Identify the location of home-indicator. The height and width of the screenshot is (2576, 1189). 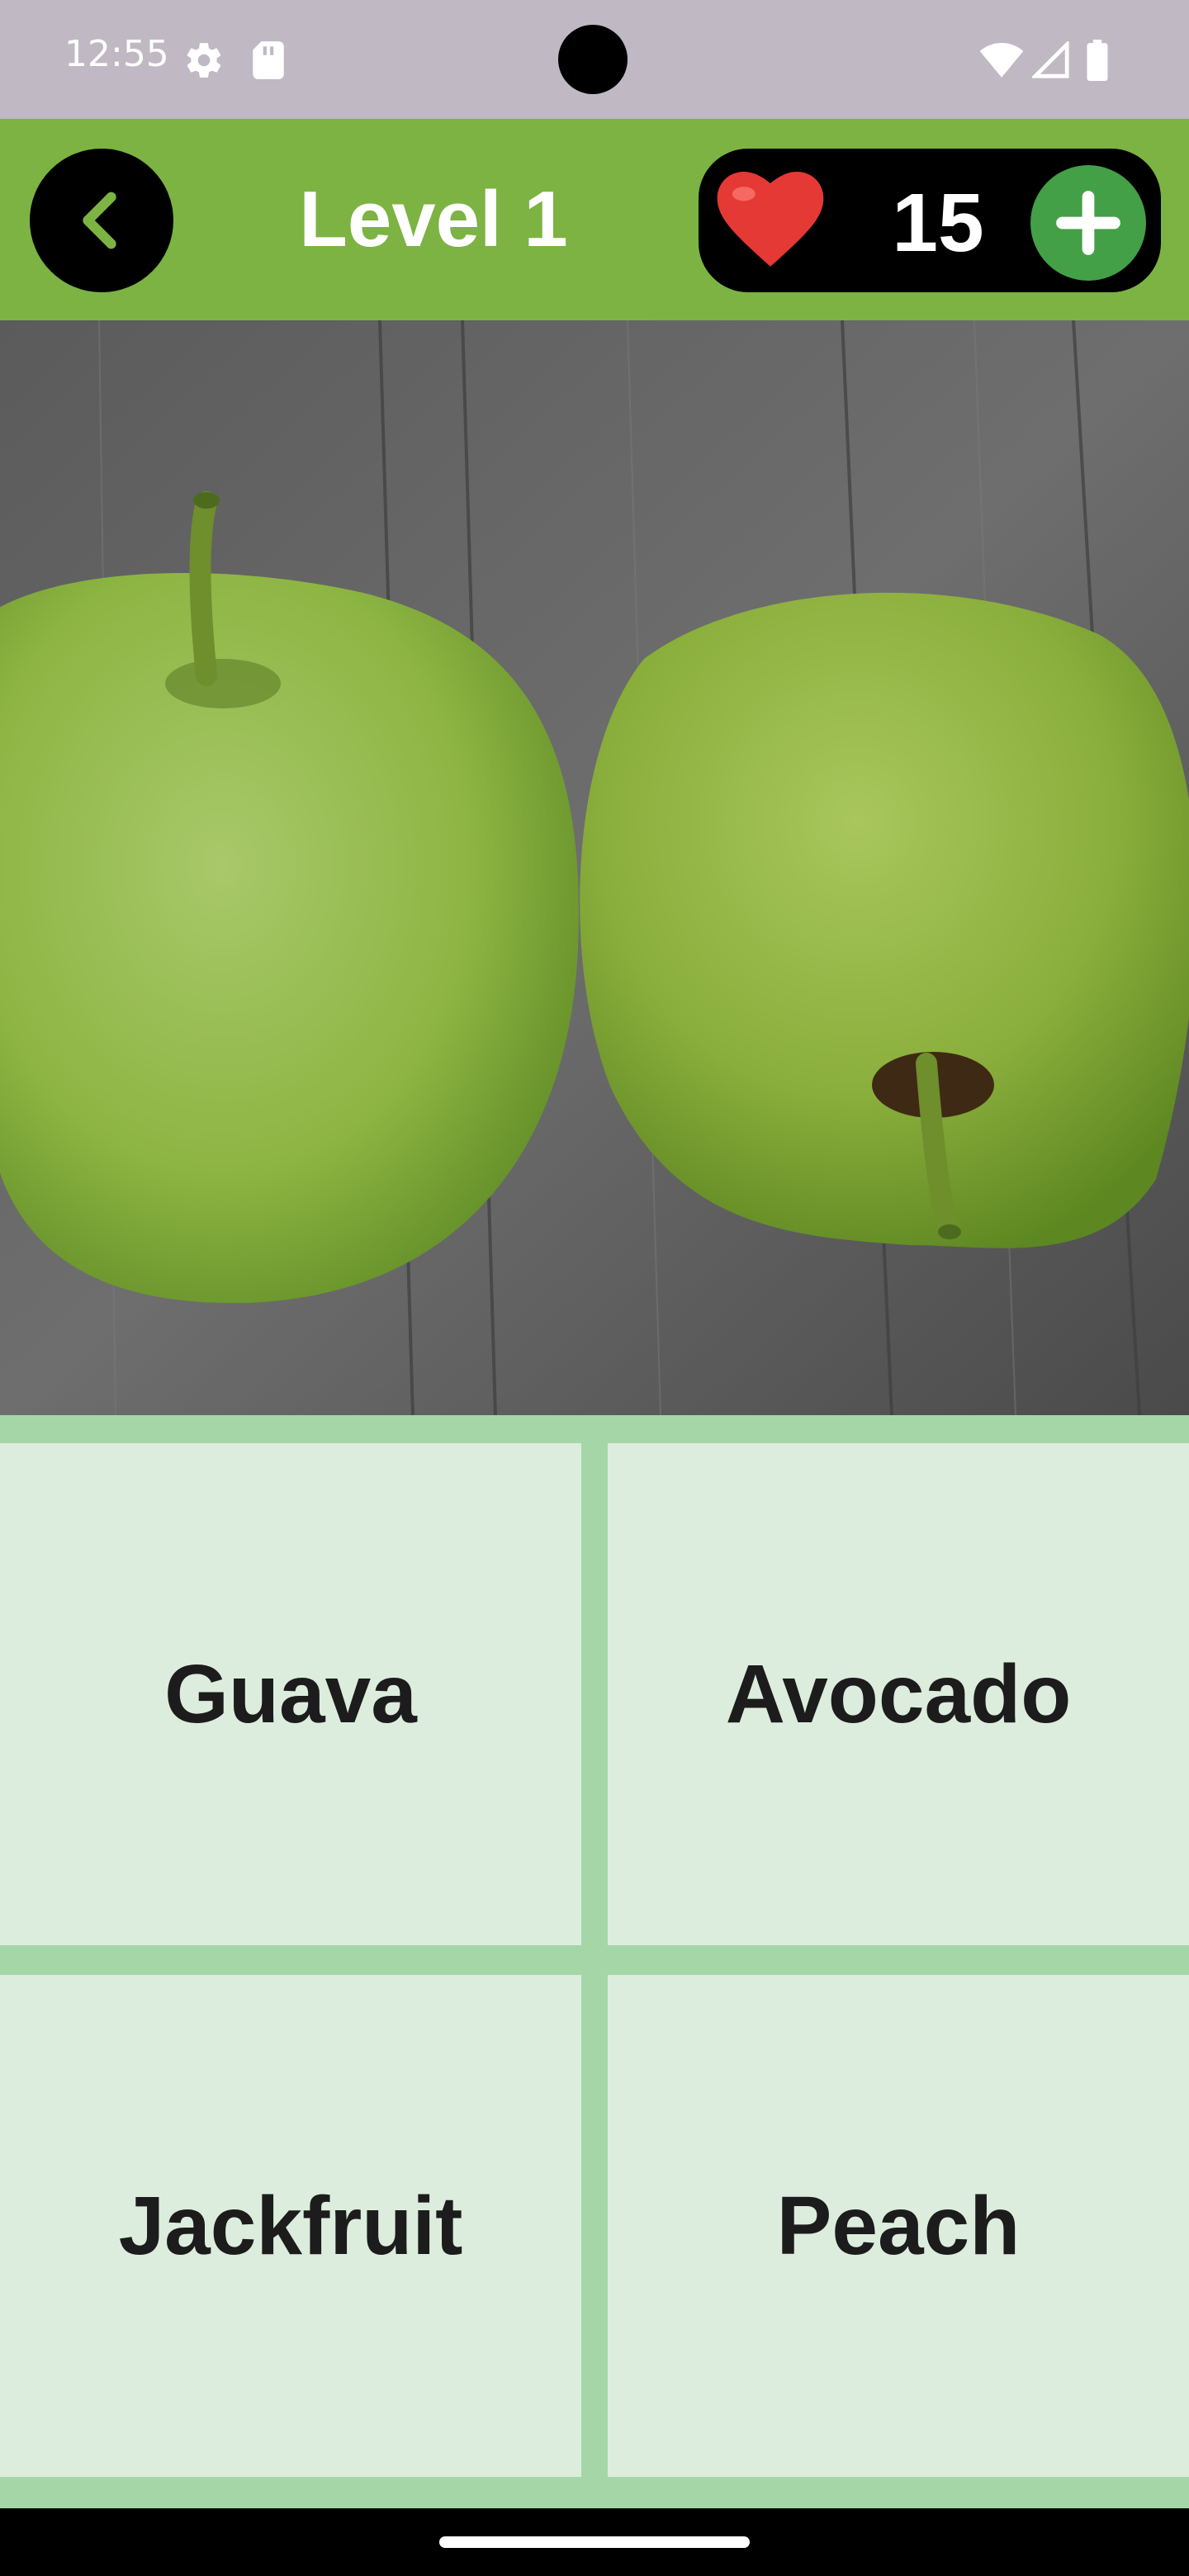
(594, 2542).